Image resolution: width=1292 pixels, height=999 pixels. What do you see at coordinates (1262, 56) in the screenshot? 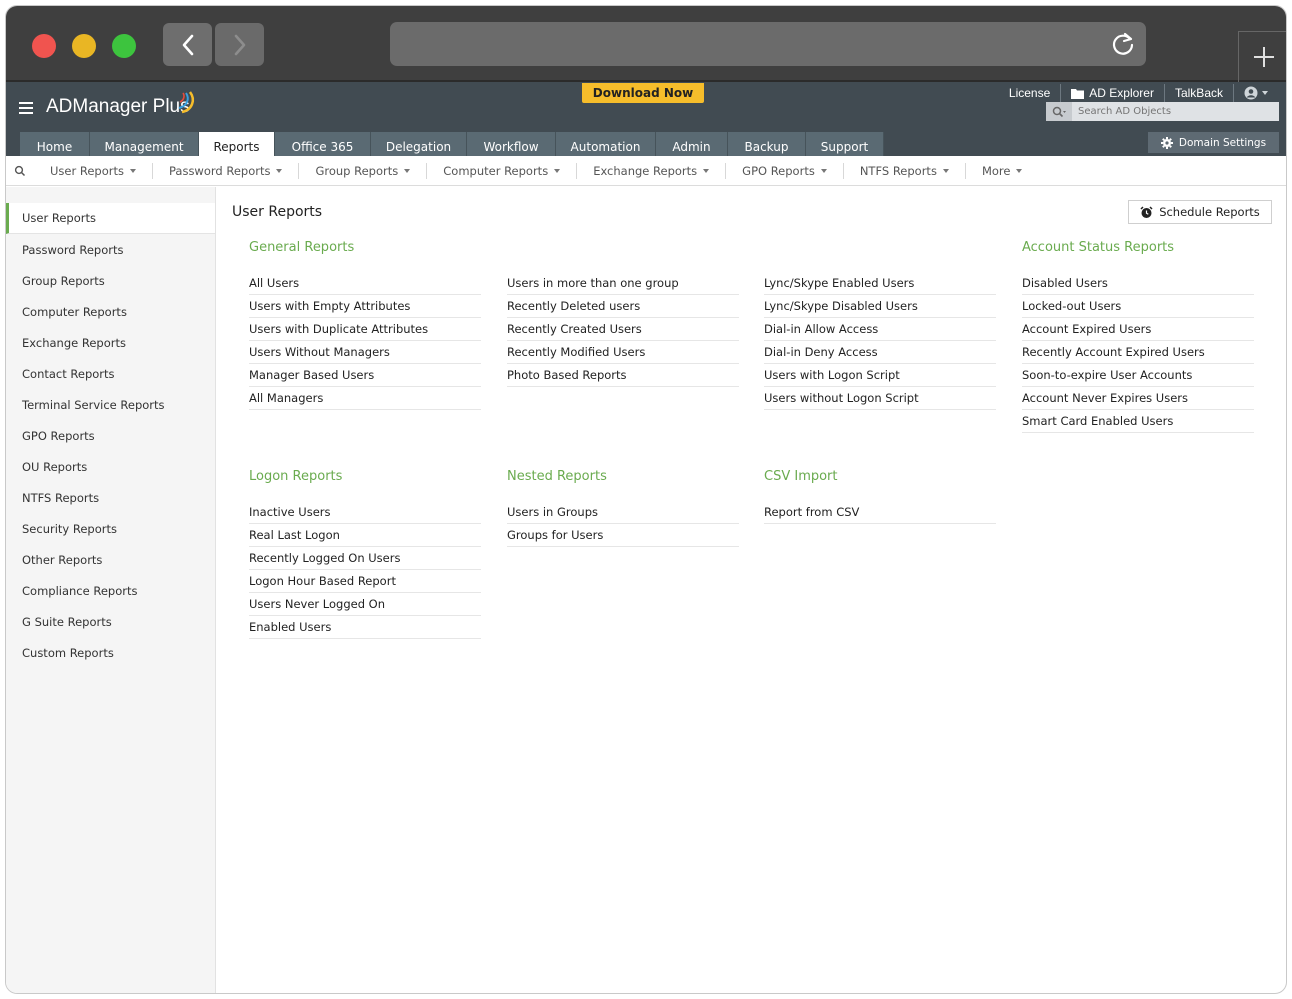
I see `new-tab-button` at bounding box center [1262, 56].